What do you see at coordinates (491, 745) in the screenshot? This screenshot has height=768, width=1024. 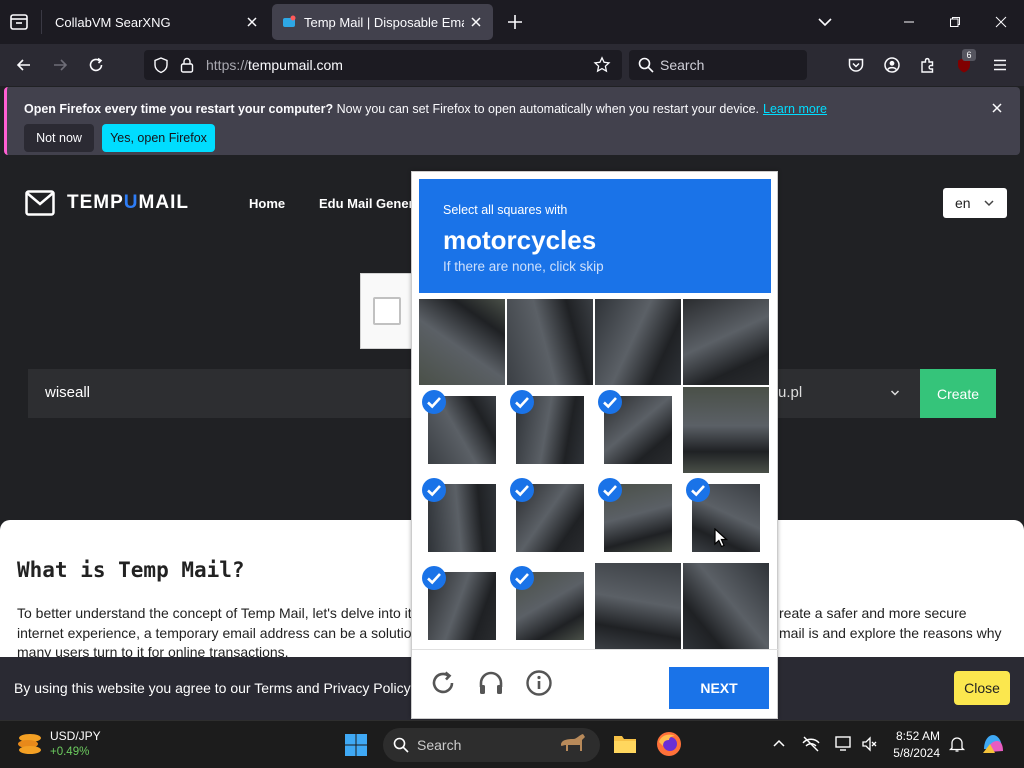 I see `taskbar-search: Search` at bounding box center [491, 745].